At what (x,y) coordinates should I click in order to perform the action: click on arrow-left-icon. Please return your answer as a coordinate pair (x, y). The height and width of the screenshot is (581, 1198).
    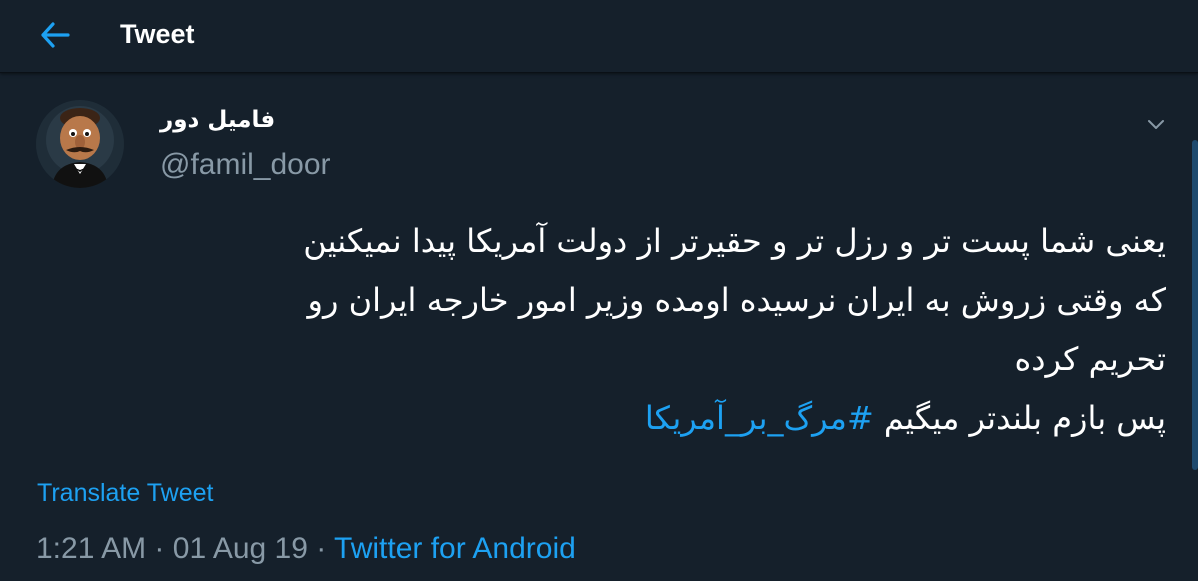
    Looking at the image, I should click on (55, 35).